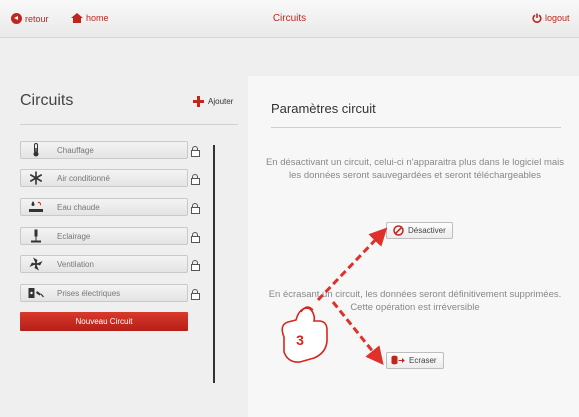 The image size is (579, 417). I want to click on overwrite-label: Ecraser, so click(423, 360).